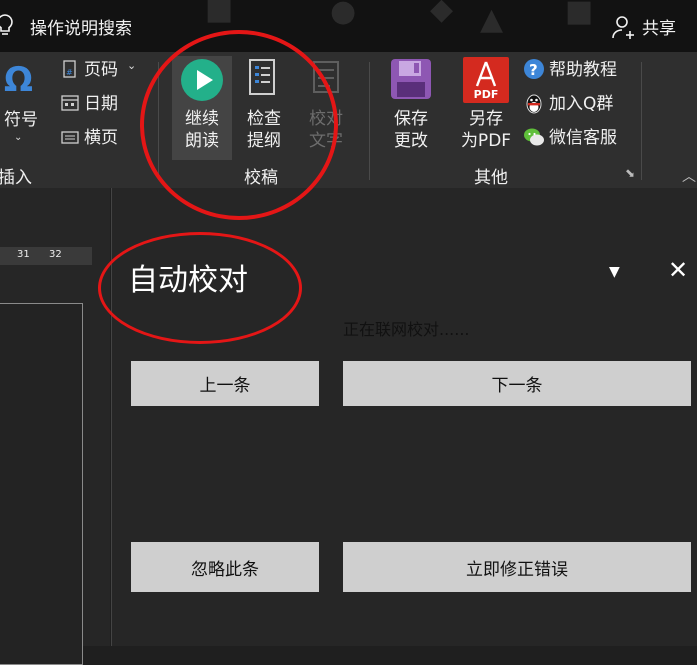 Image resolution: width=697 pixels, height=665 pixels. I want to click on qq-penguin-icon, so click(534, 104).